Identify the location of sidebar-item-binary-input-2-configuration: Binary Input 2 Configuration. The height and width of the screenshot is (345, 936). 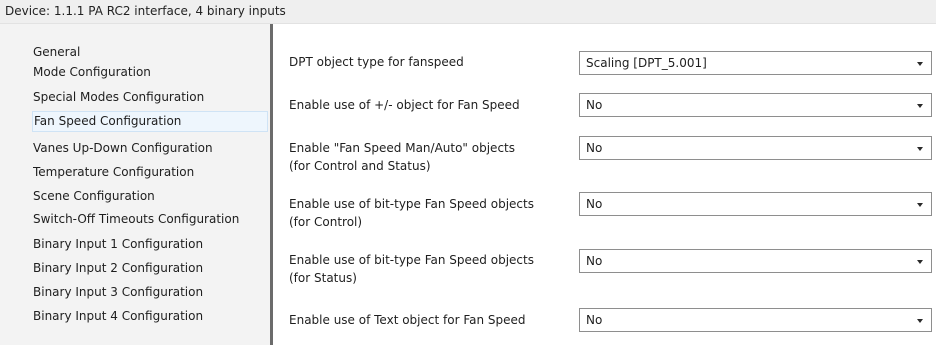
(151, 269).